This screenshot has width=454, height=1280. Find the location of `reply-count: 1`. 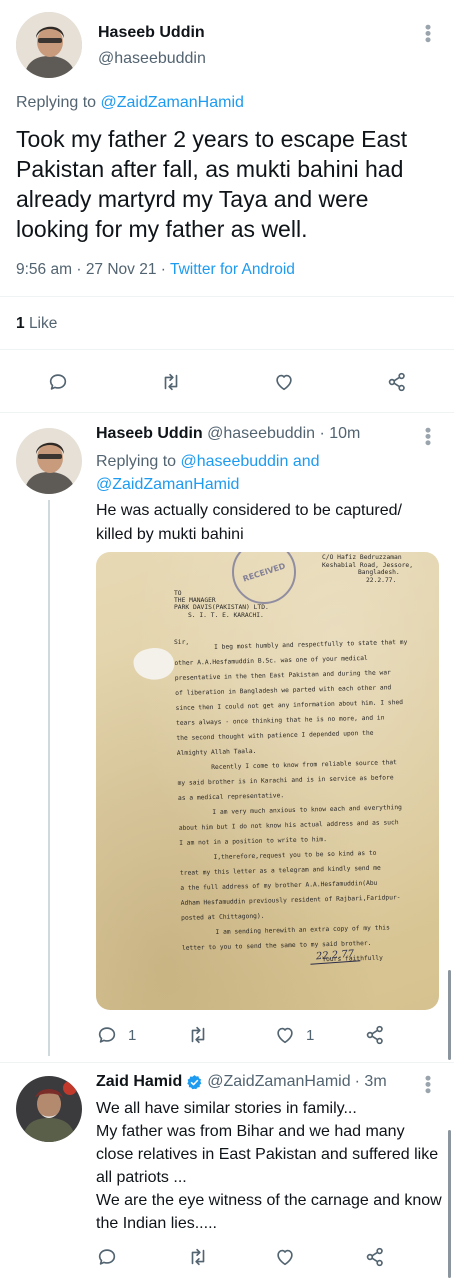

reply-count: 1 is located at coordinates (132, 1035).